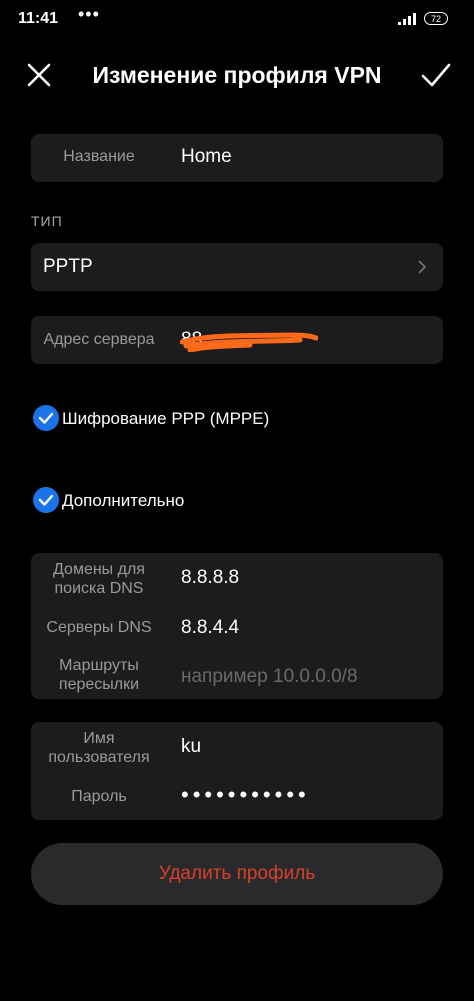  Describe the element at coordinates (99, 738) in the screenshot. I see `username-label-line1: Имя` at that location.